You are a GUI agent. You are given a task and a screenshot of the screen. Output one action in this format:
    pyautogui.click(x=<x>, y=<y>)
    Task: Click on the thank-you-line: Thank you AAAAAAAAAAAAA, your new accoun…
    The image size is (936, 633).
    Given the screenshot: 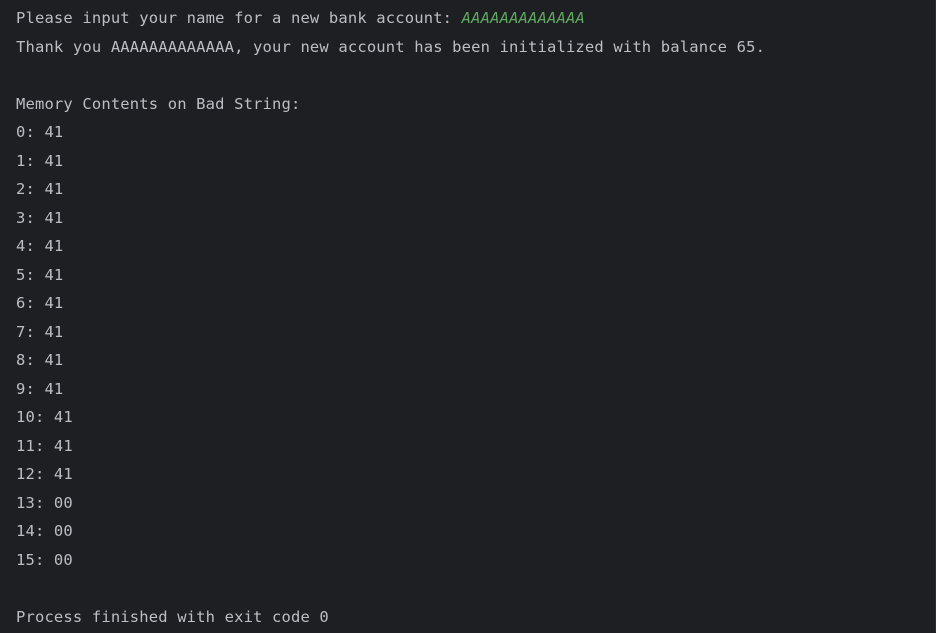 What is the action you would take?
    pyautogui.click(x=476, y=49)
    